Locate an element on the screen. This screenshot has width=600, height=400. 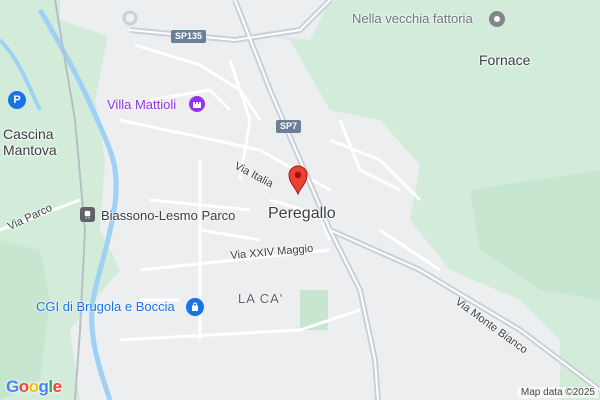
route-shield-sp135: SP135 is located at coordinates (189, 36).